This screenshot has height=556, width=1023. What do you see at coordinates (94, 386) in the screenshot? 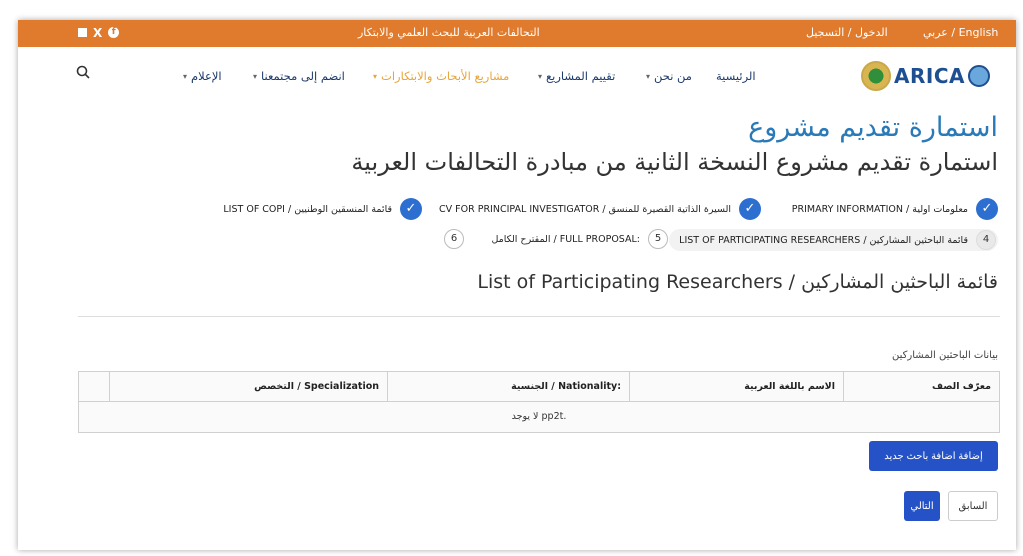
I see `column-header-actions` at bounding box center [94, 386].